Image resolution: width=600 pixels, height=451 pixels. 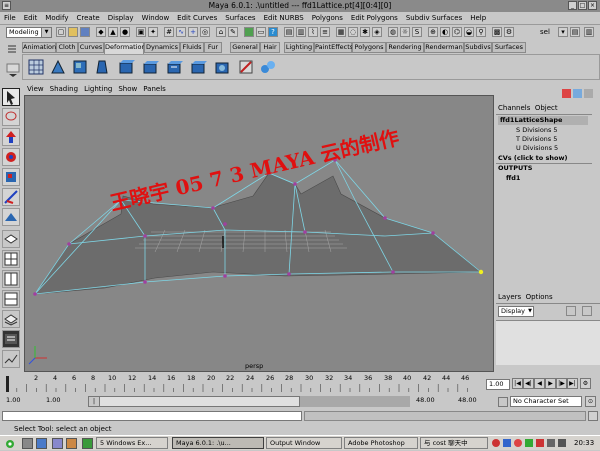 What do you see at coordinates (513, 178) in the screenshot?
I see `output-node-ffd1: ffd1` at bounding box center [513, 178].